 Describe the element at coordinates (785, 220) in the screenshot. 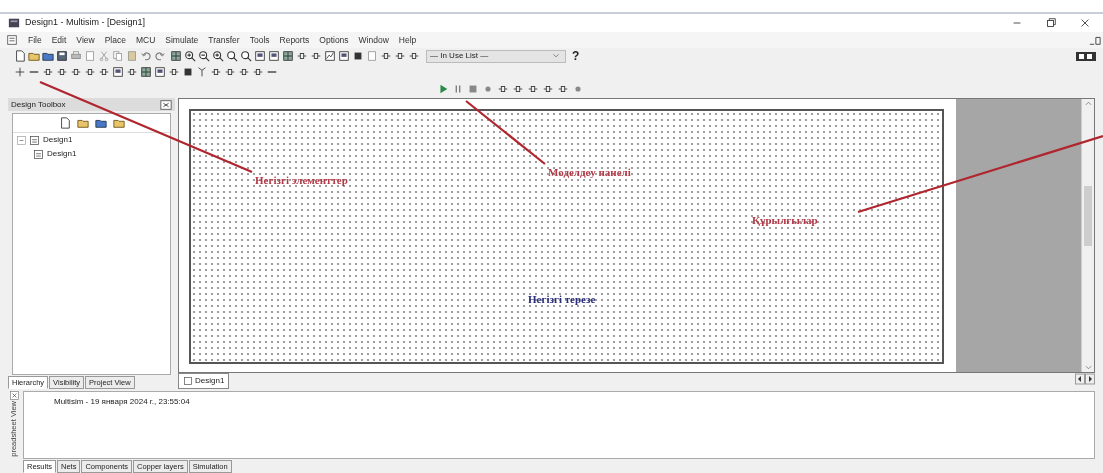

I see `annotation-label: Құрылғылар` at that location.